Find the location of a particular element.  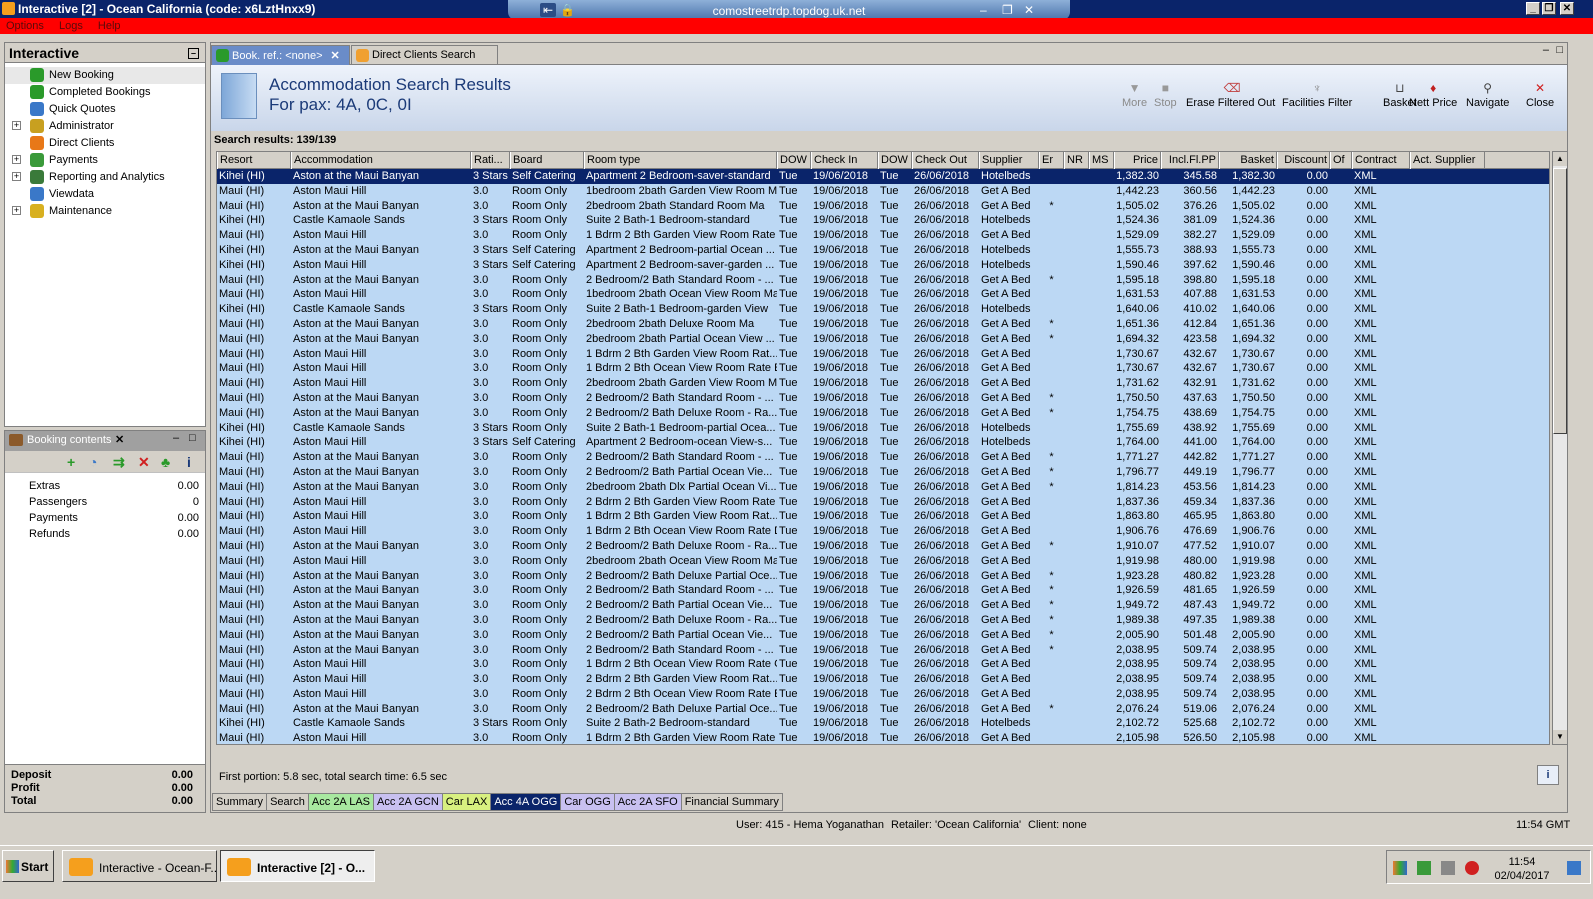

collapse-icon: – is located at coordinates (193, 53).